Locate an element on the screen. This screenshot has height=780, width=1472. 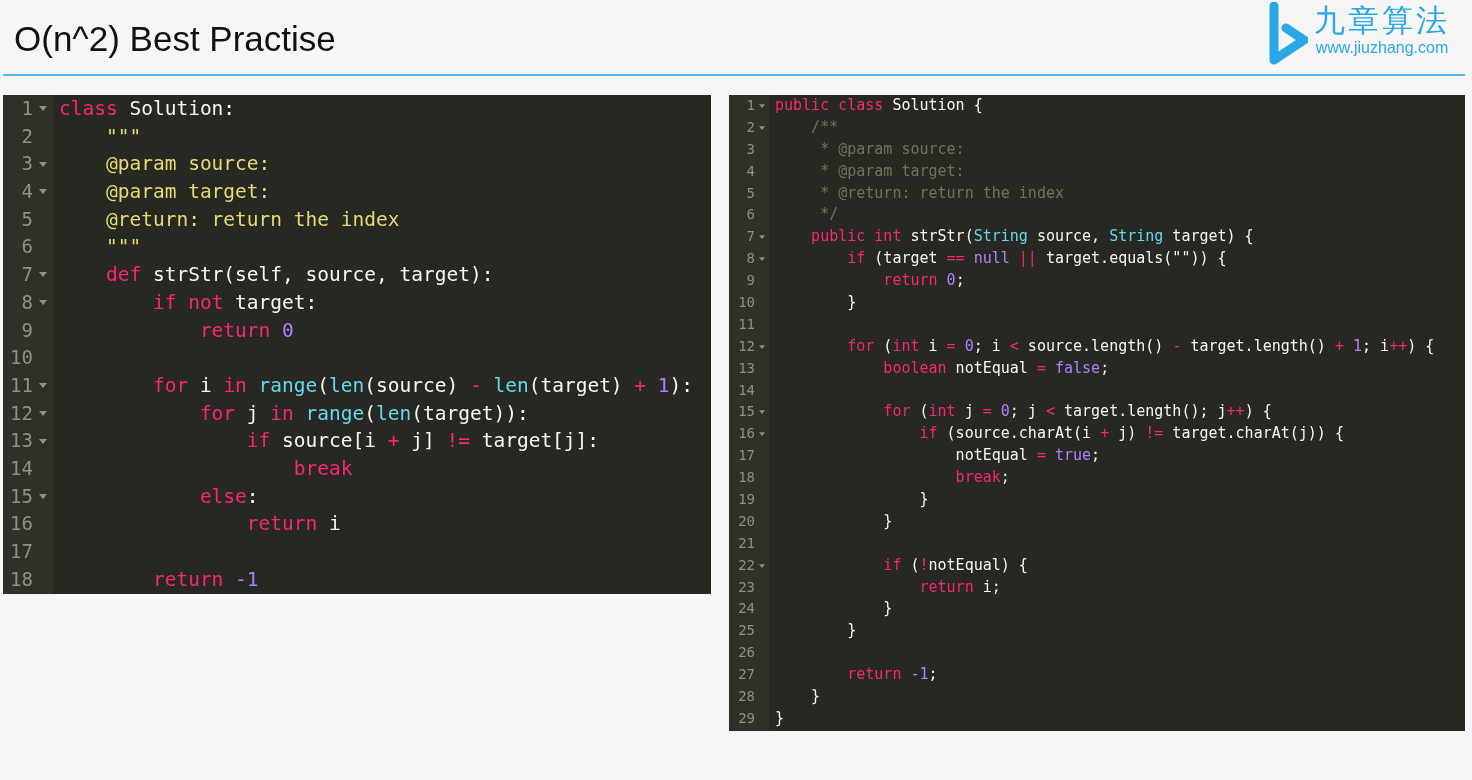
code-line: class Solution: is located at coordinates (147, 108).